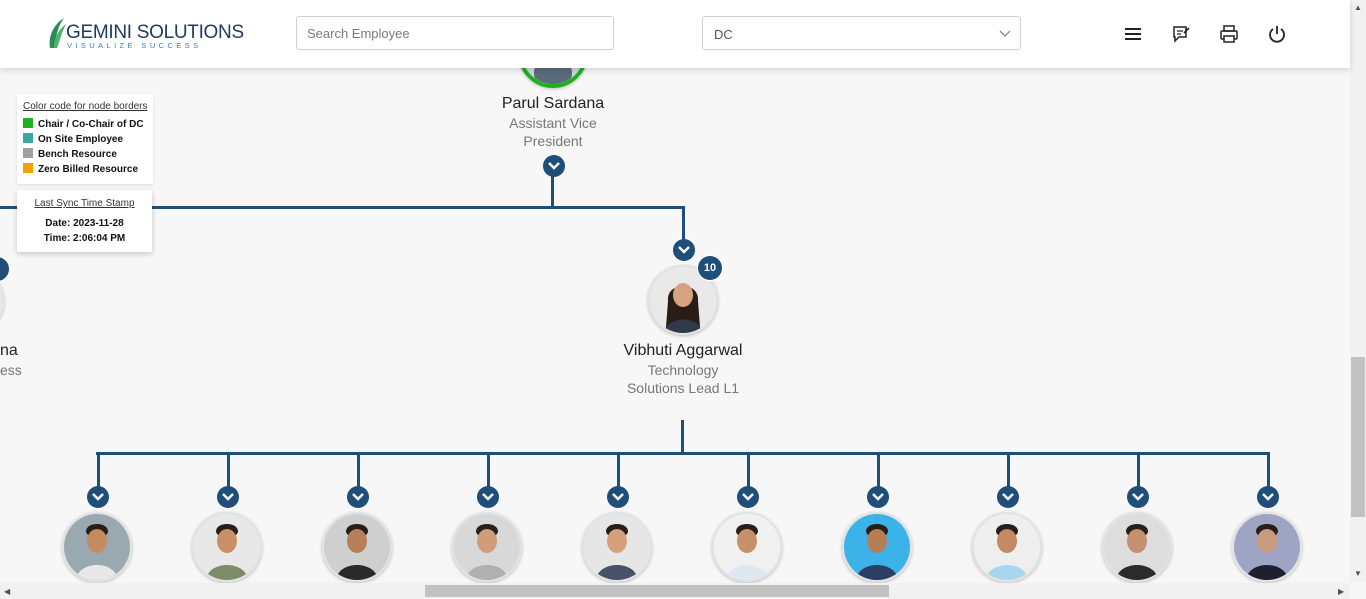 This screenshot has height=599, width=1366. I want to click on legend-title: Color code for node borders, so click(85, 106).